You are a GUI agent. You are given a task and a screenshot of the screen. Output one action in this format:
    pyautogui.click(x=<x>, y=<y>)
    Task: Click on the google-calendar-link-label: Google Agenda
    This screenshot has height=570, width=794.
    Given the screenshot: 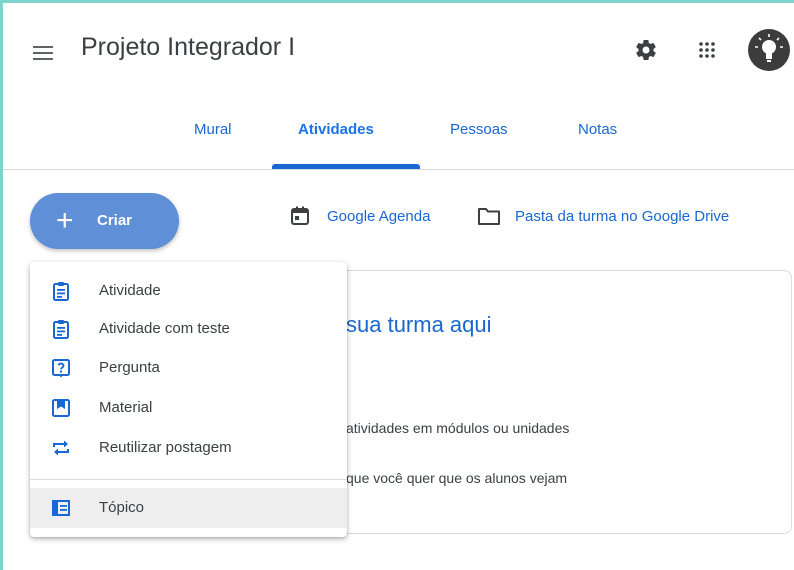 What is the action you would take?
    pyautogui.click(x=379, y=216)
    